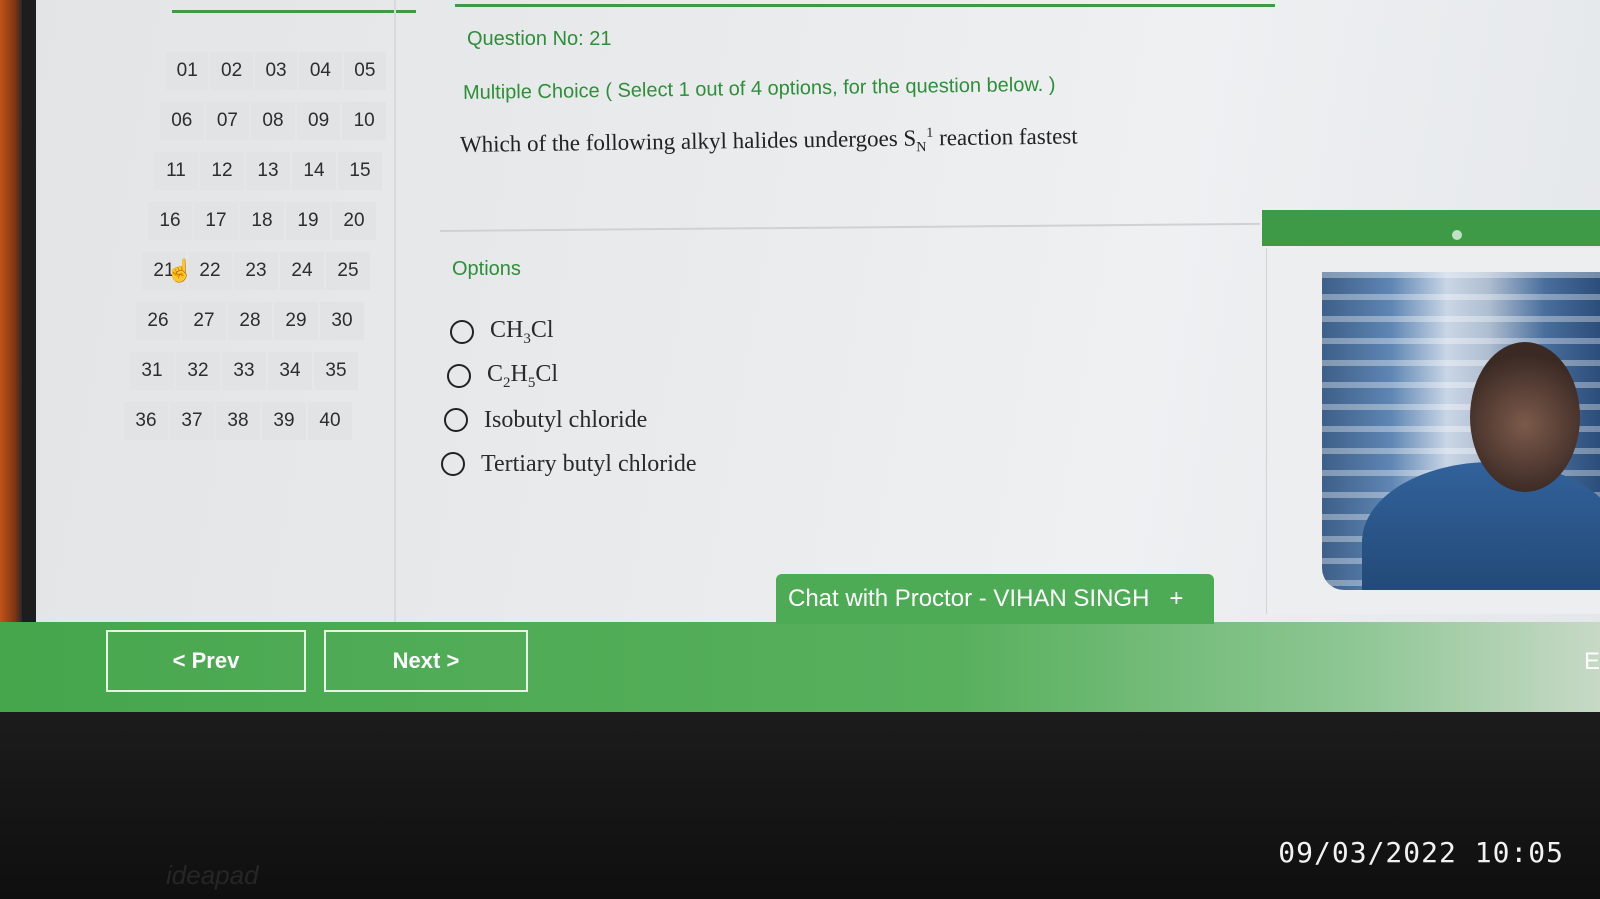  I want to click on question-button-03: 03, so click(276, 71).